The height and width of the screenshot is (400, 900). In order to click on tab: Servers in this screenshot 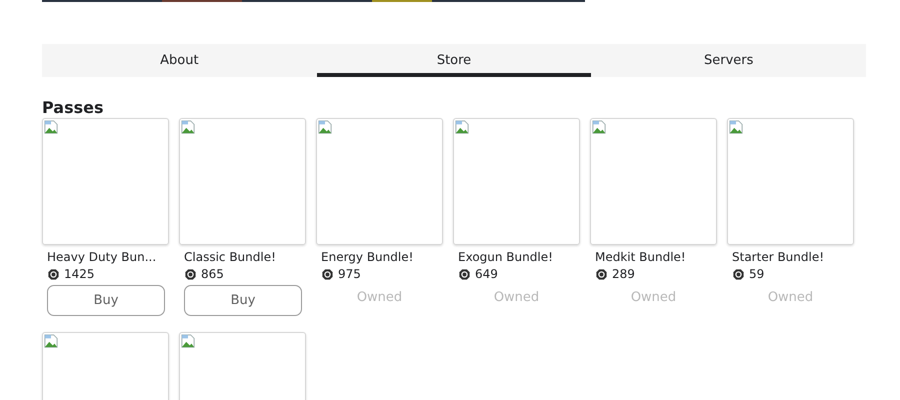, I will do `click(728, 60)`.